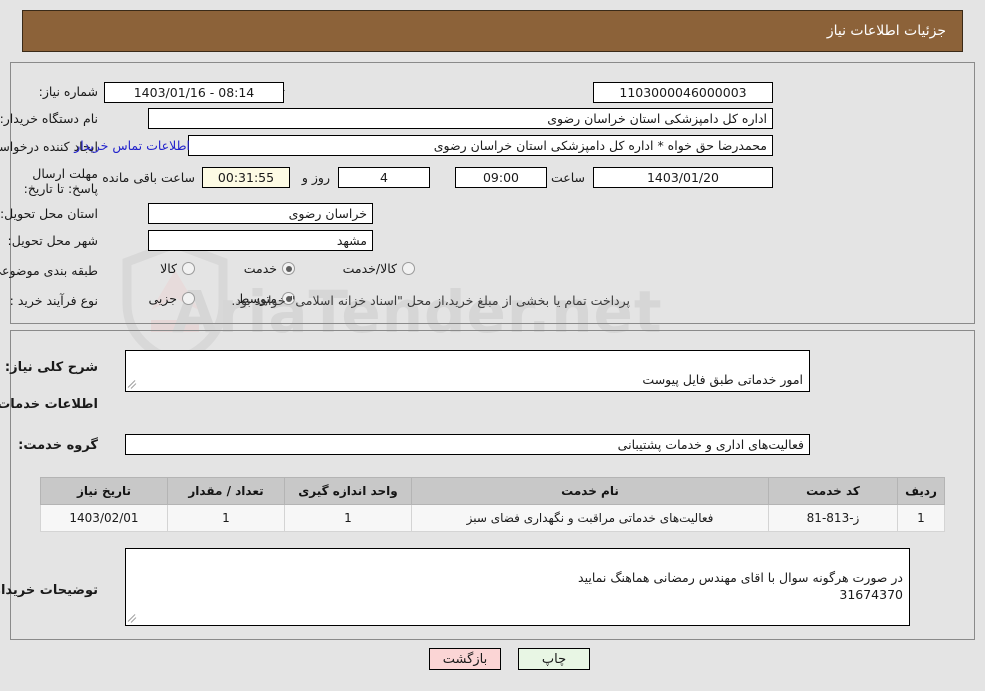 The image size is (985, 691). Describe the element at coordinates (833, 518) in the screenshot. I see `cell-code: ز-813-81` at that location.